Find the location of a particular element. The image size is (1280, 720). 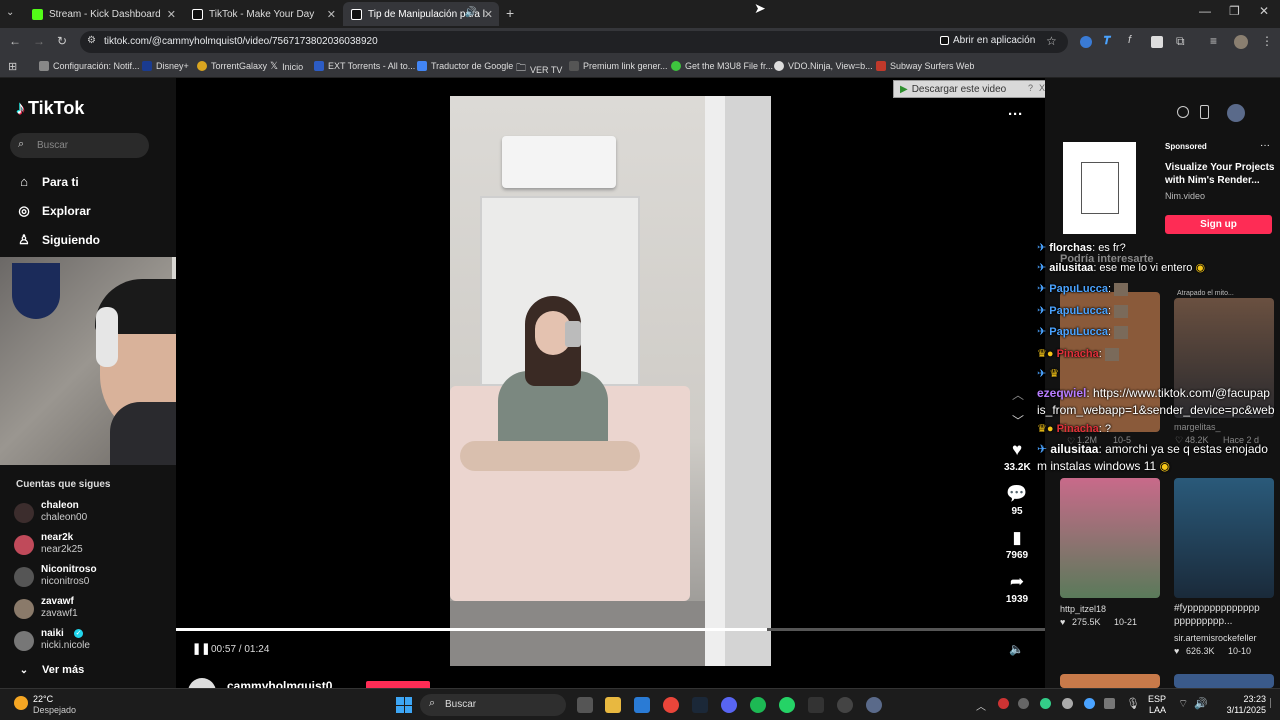

next-video-button: ﹀ is located at coordinates (1018, 420).